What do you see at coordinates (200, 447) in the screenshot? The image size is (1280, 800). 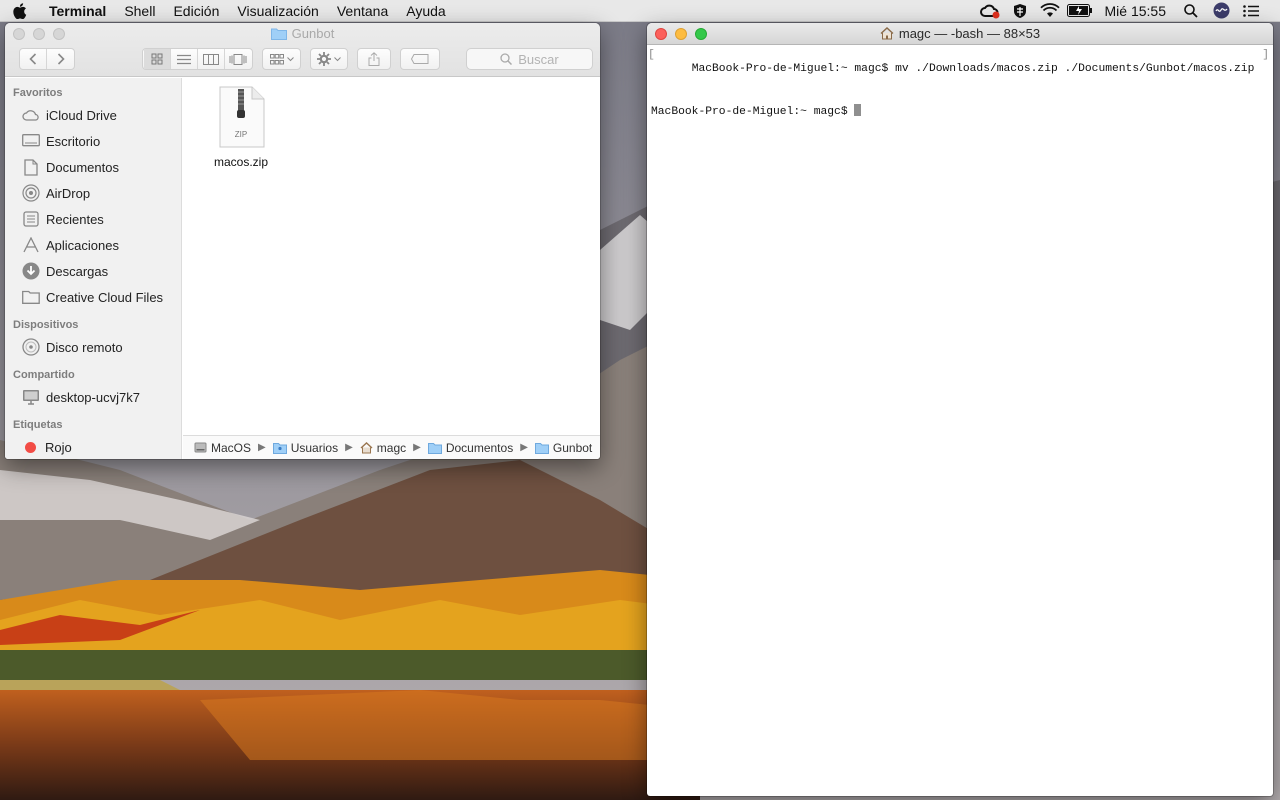 I see `hard-drive-icon` at bounding box center [200, 447].